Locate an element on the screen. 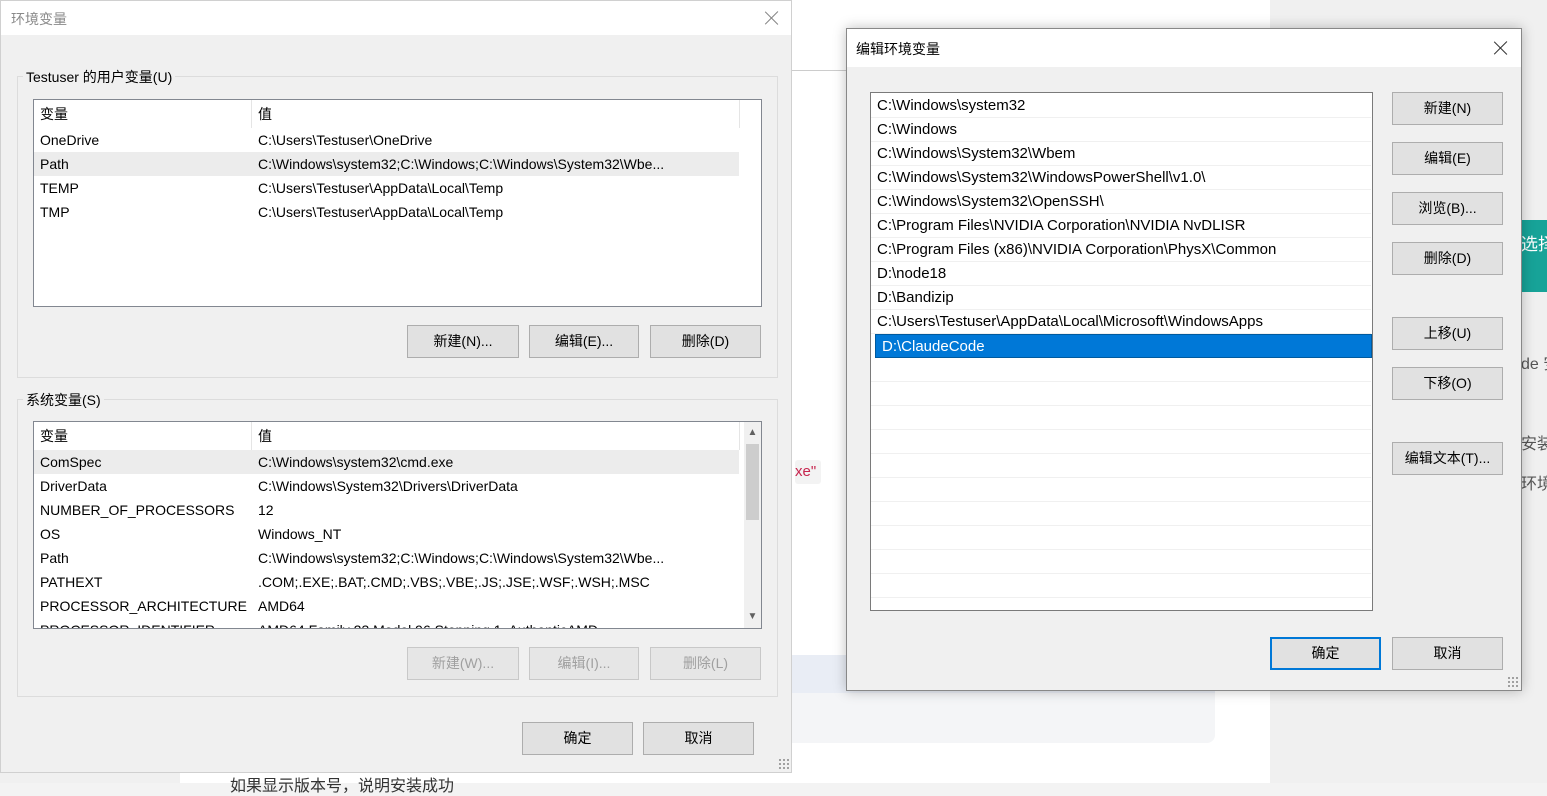 The image size is (1547, 796). scroll-up-icon: ▲ is located at coordinates (752, 432).